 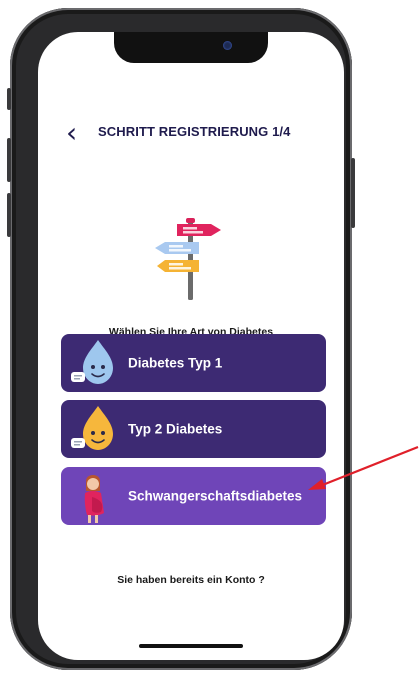 What do you see at coordinates (191, 580) in the screenshot?
I see `login-link: Sie haben bereits ein Konto ?` at bounding box center [191, 580].